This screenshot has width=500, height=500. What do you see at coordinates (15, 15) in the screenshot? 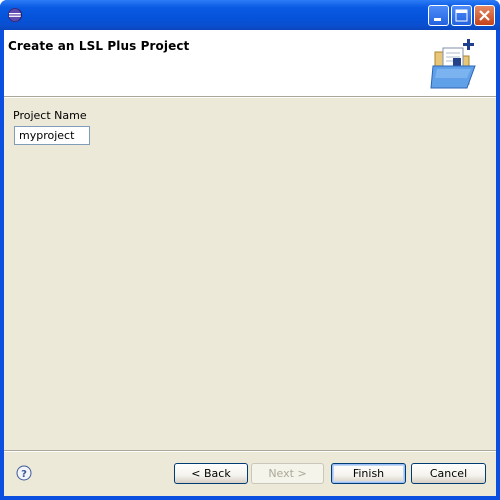
I see `eclipse-app-icon` at bounding box center [15, 15].